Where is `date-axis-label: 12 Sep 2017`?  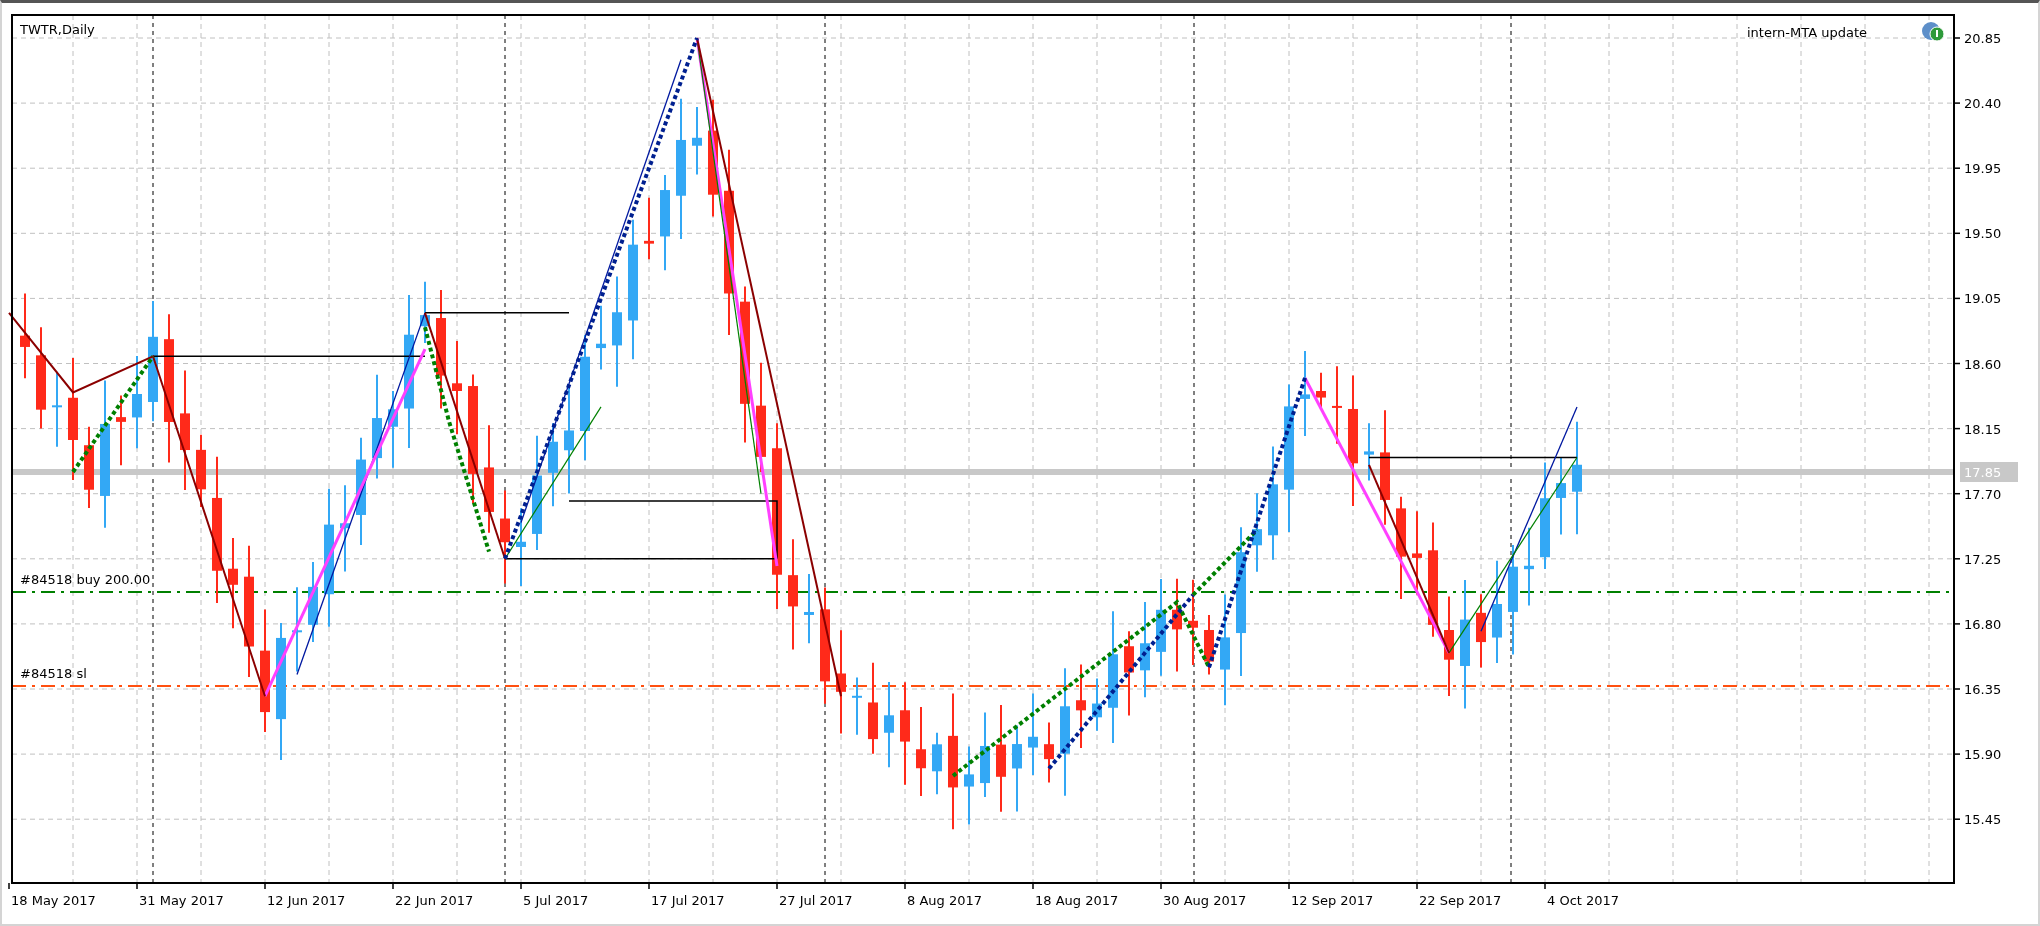 date-axis-label: 12 Sep 2017 is located at coordinates (1332, 900).